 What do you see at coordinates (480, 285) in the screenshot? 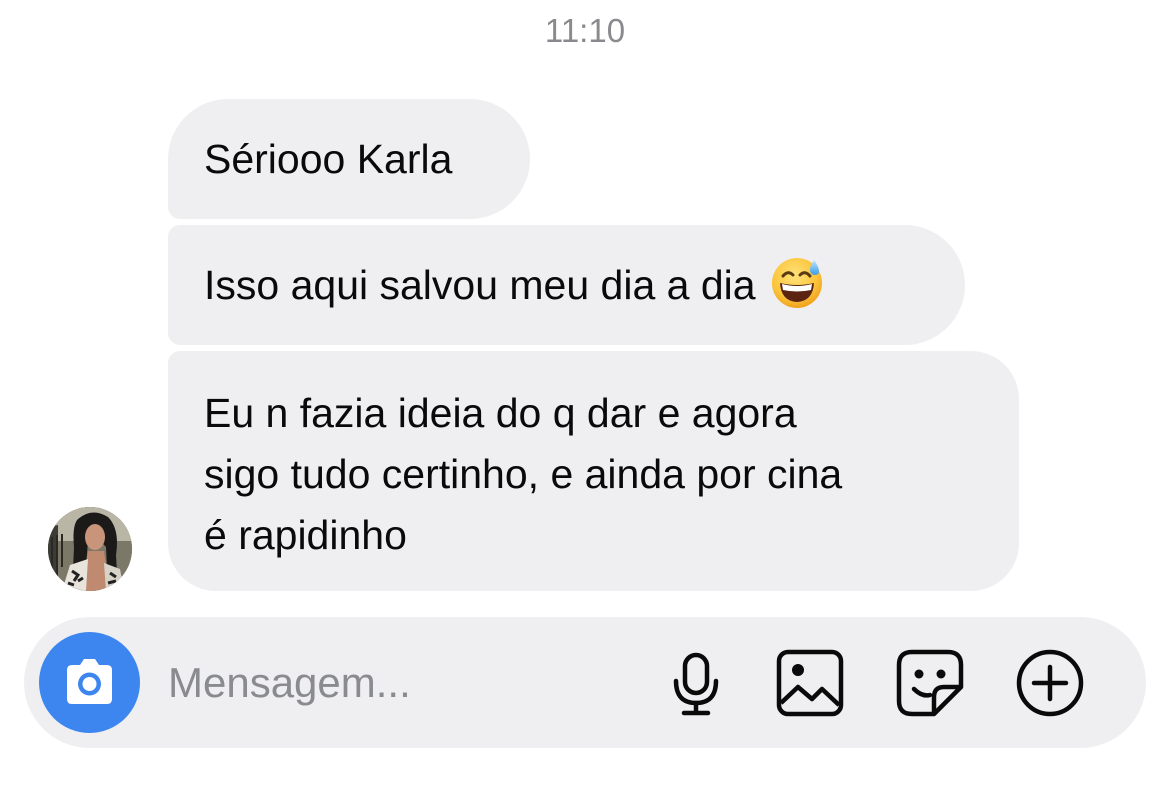
I see `message-text: Isso aqui salvou meu dia a dia` at bounding box center [480, 285].